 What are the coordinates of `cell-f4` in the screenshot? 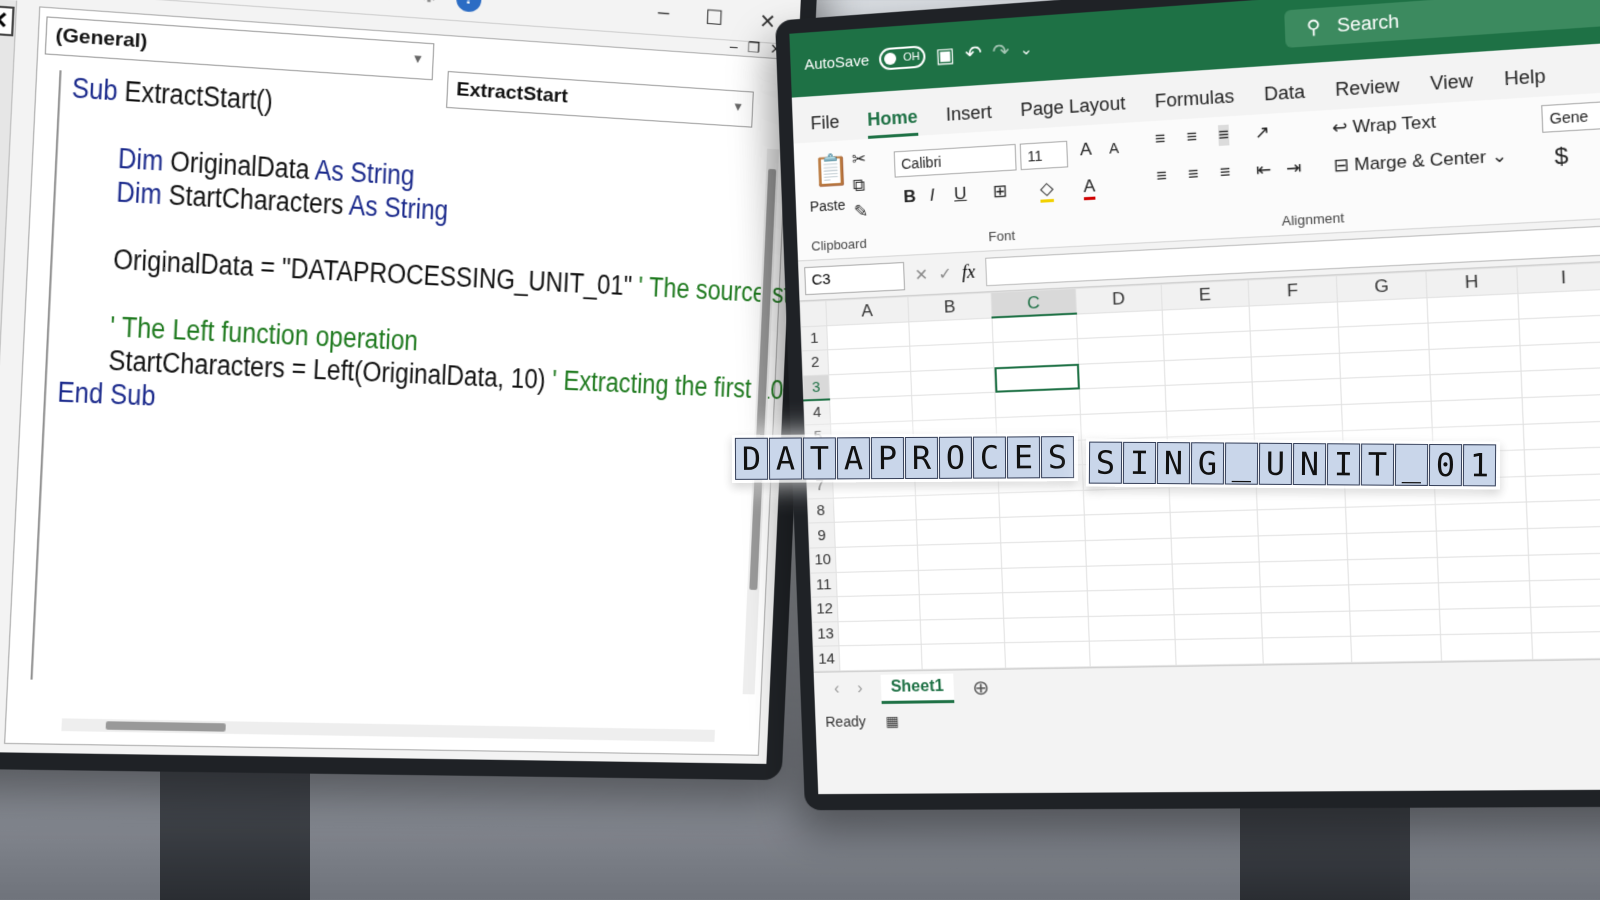 It's located at (1297, 393).